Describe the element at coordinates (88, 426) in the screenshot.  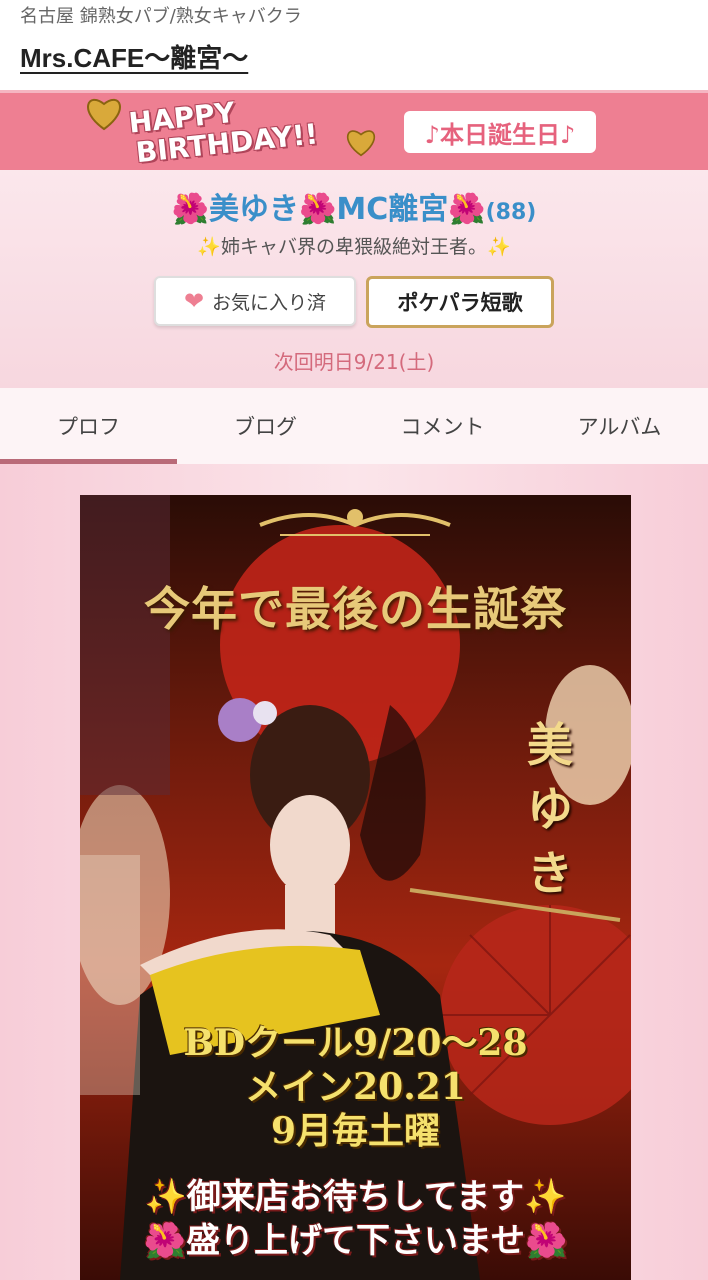
I see `tab-profile: プロフ` at that location.